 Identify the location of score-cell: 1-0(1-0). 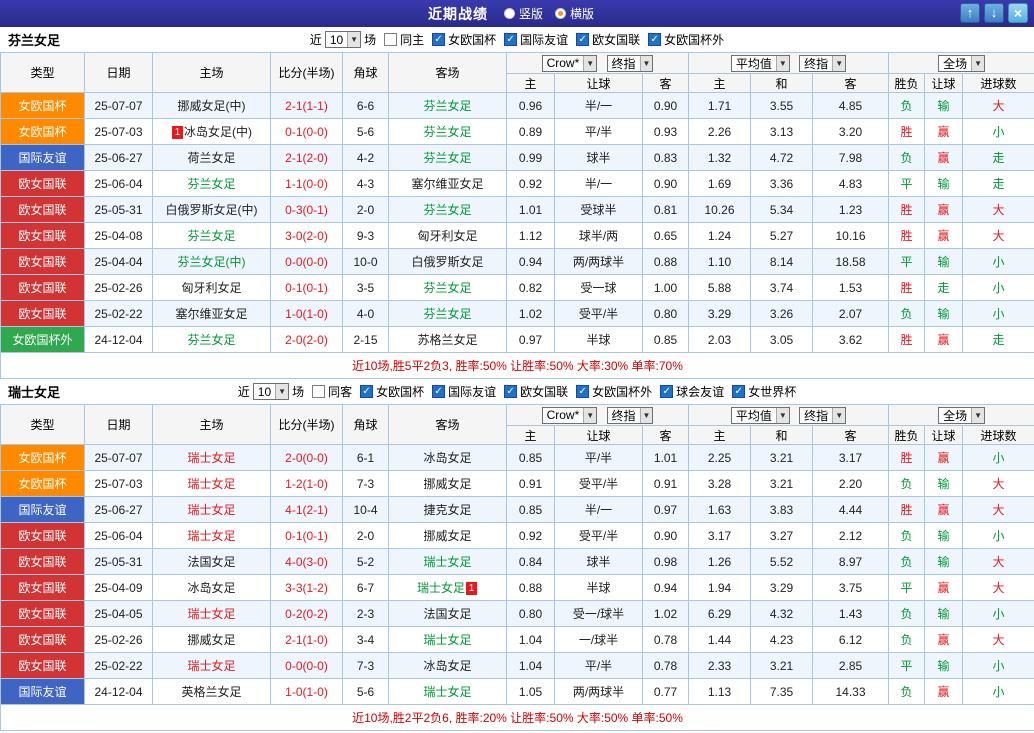
(306, 691).